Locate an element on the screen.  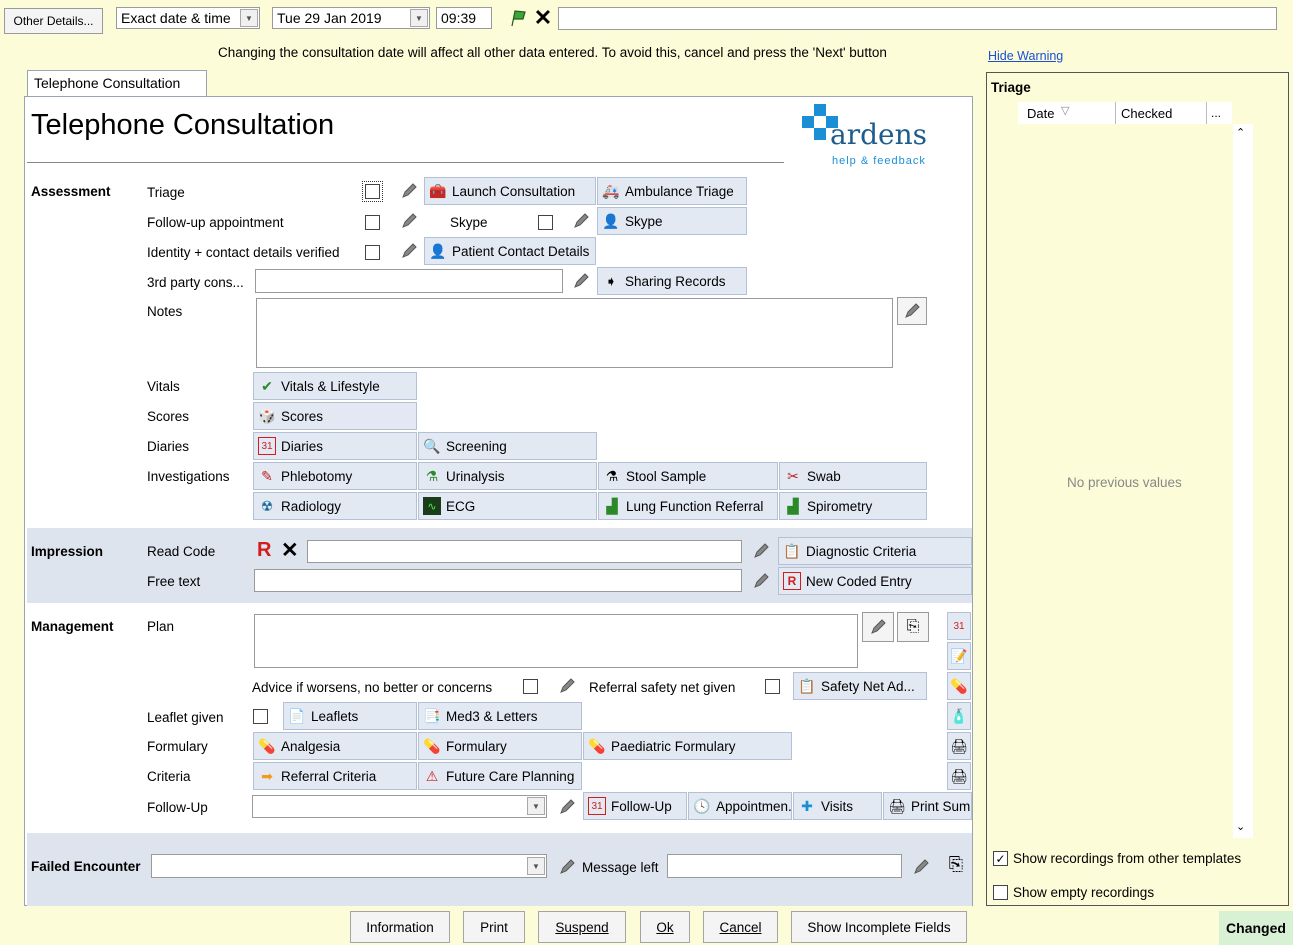
skype-button: 👤 Skype is located at coordinates (672, 221).